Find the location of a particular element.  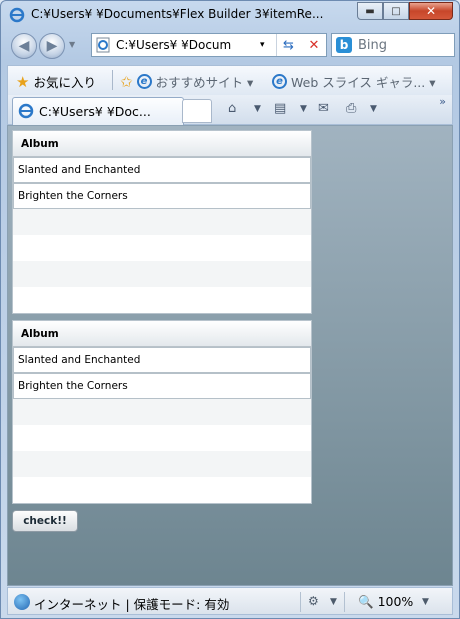

home-icon: ⌂ is located at coordinates (232, 108).